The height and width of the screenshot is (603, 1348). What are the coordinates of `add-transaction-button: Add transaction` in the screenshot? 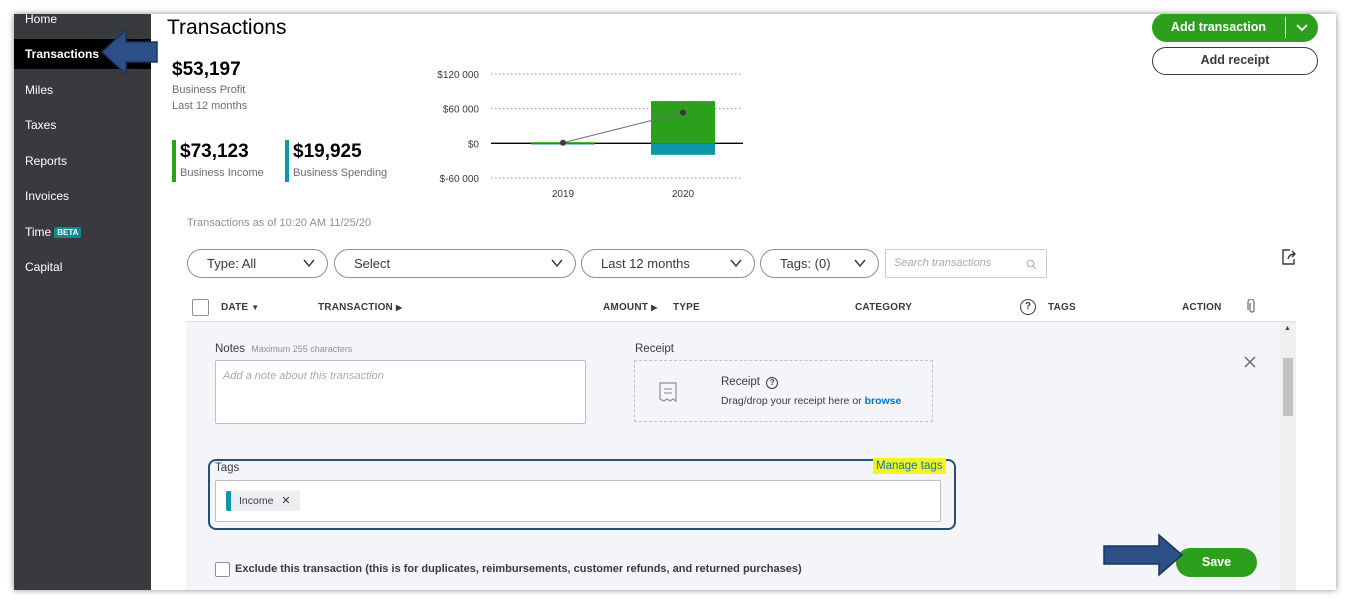 It's located at (1235, 28).